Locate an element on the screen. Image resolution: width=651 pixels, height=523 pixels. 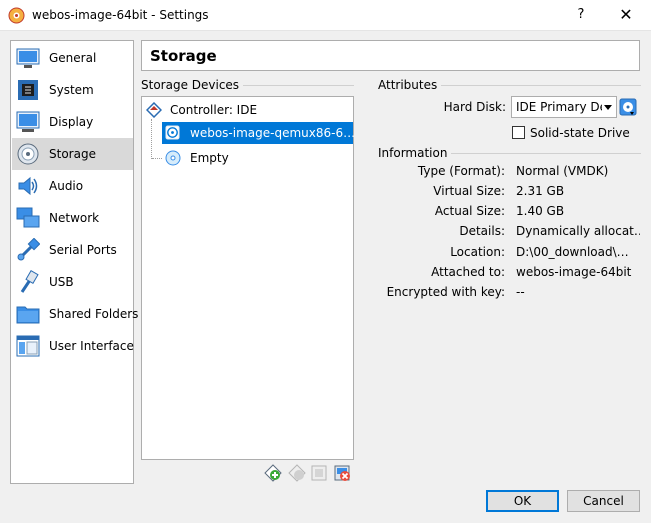
ide-controller-icon is located at coordinates (154, 110).